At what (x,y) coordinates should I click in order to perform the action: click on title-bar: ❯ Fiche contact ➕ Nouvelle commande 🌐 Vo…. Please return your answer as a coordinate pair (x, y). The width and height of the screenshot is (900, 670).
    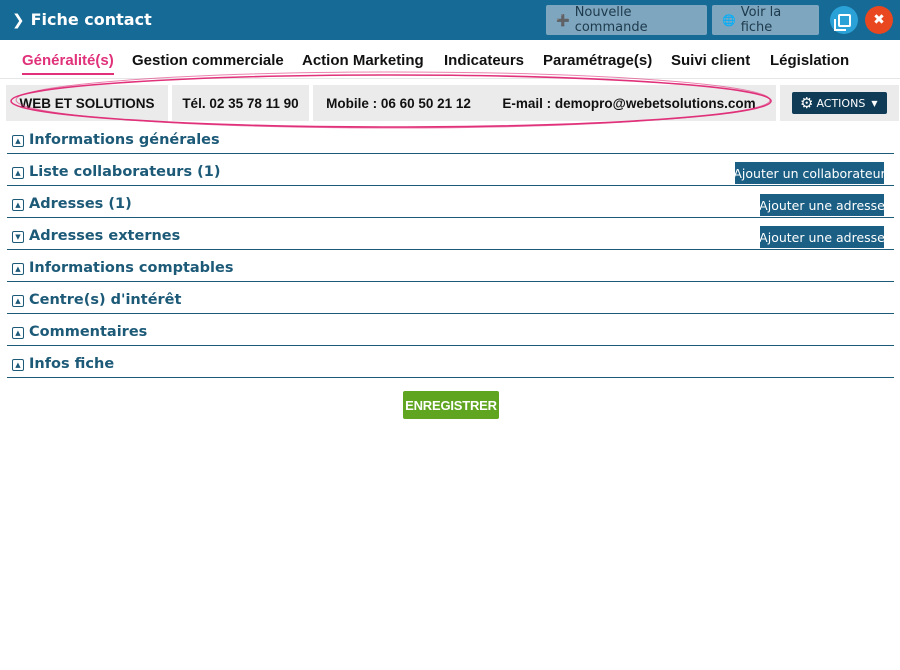
    Looking at the image, I should click on (450, 20).